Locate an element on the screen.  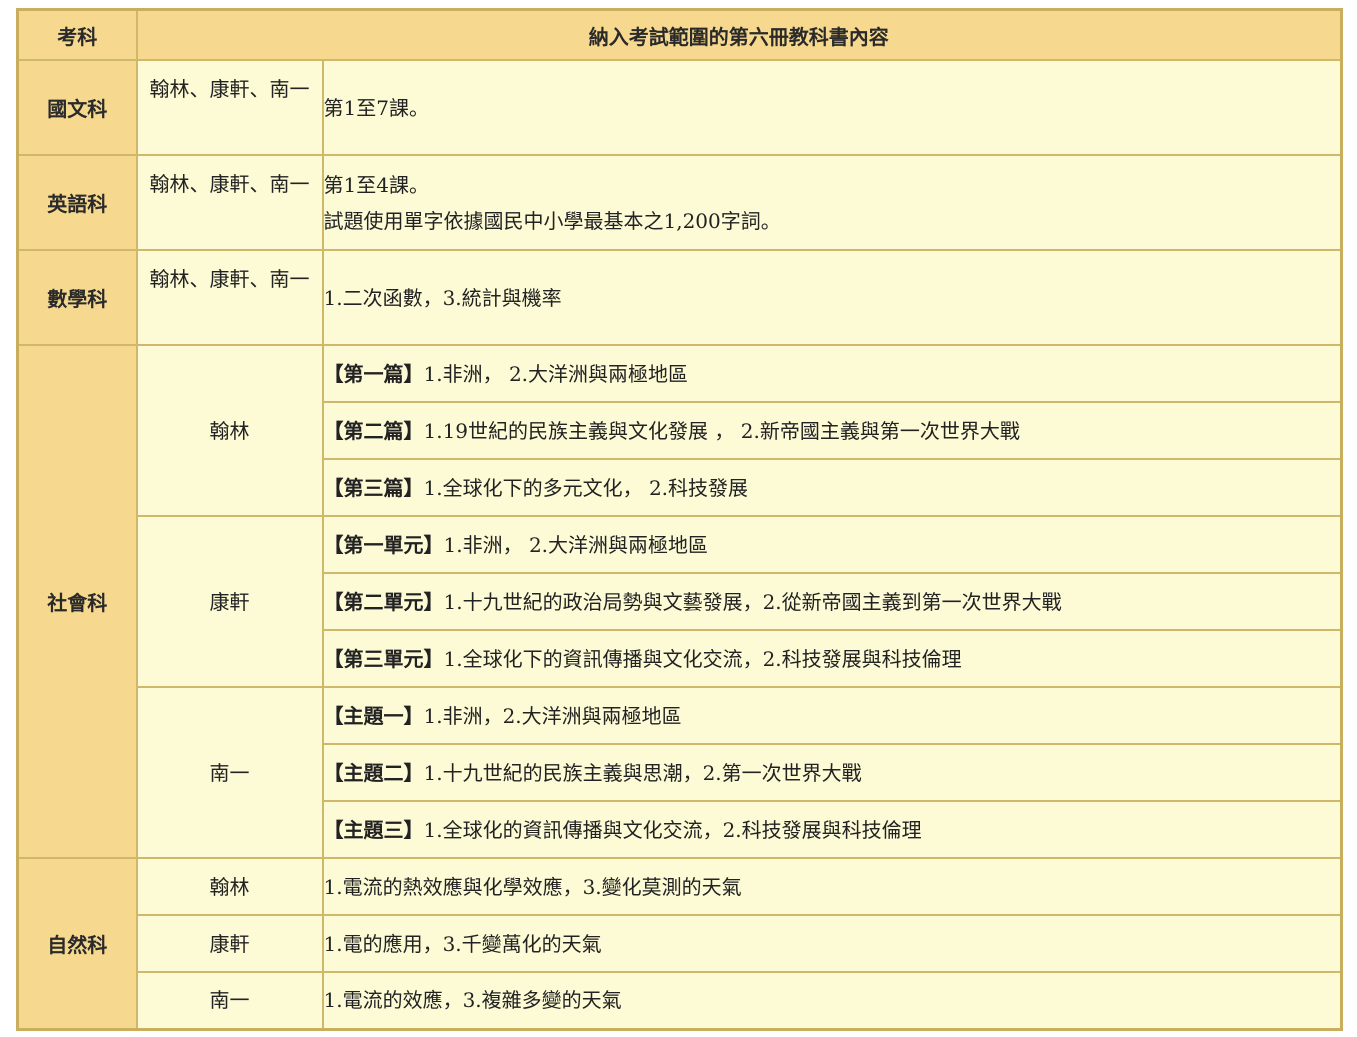
unit-tag: 【第一篇】 is located at coordinates (373, 373).